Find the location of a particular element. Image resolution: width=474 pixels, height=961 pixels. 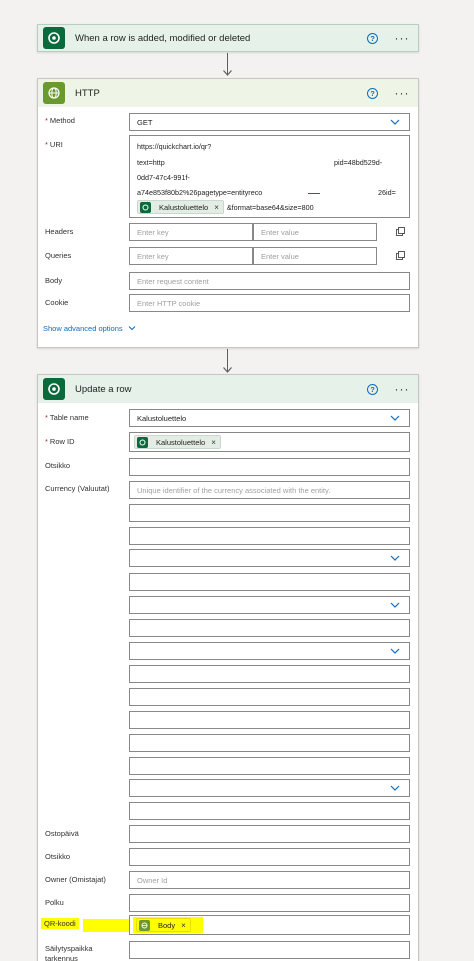

body-label: Body is located at coordinates (54, 280).